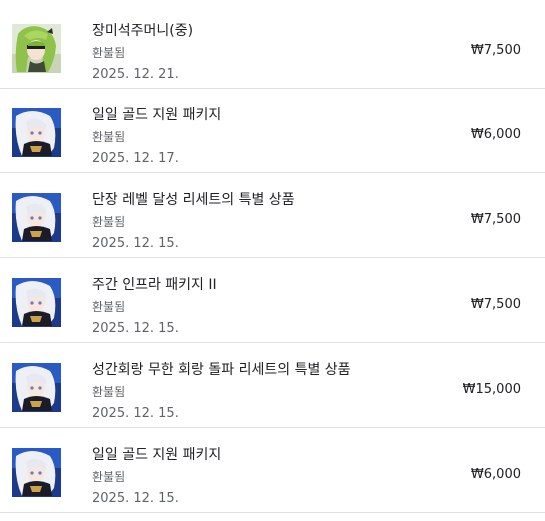 This screenshot has width=545, height=521. Describe the element at coordinates (221, 370) in the screenshot. I see `product-title: 성간회랑 무한 회랑 돌파 리세트의 특별 상품` at that location.